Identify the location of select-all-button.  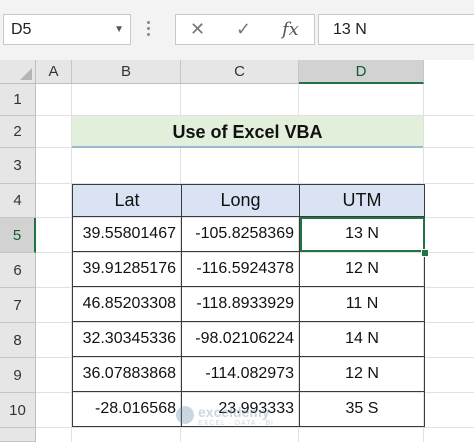
(18, 72).